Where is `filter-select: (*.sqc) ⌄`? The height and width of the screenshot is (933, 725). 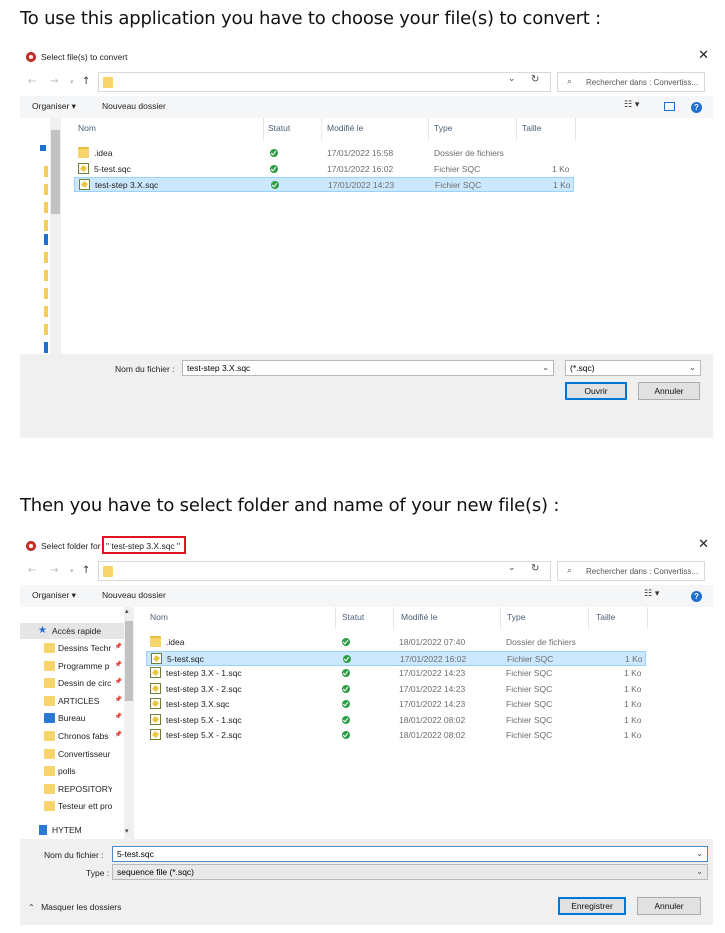 filter-select: (*.sqc) ⌄ is located at coordinates (633, 368).